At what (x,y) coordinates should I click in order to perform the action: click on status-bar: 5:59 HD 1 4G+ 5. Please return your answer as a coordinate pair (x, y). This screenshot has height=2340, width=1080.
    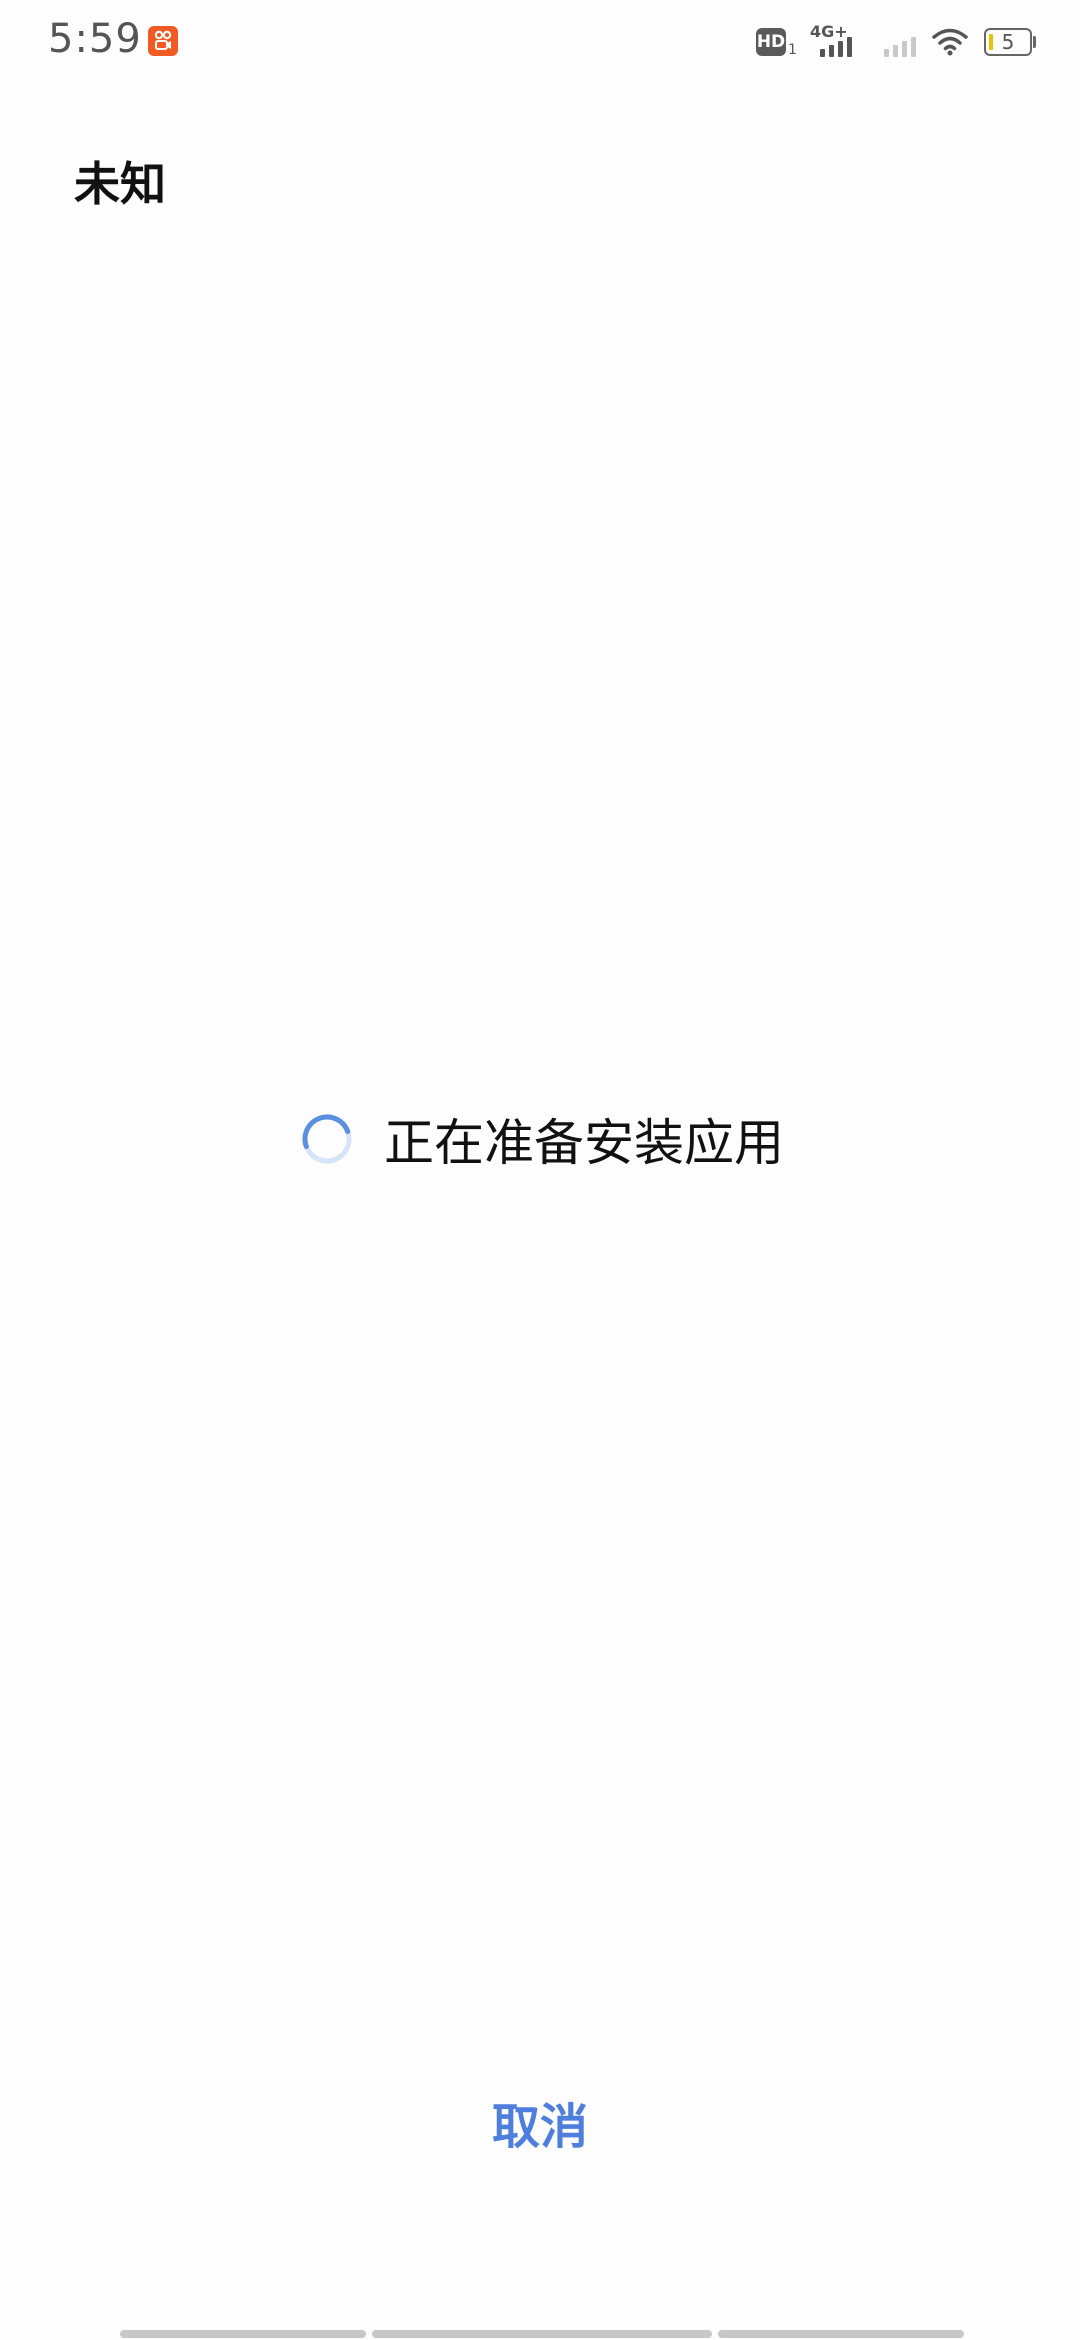
    Looking at the image, I should click on (540, 43).